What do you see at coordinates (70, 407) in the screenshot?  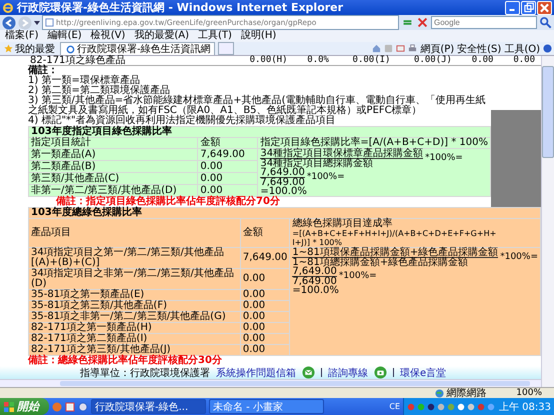 I see `app-icon` at bounding box center [70, 407].